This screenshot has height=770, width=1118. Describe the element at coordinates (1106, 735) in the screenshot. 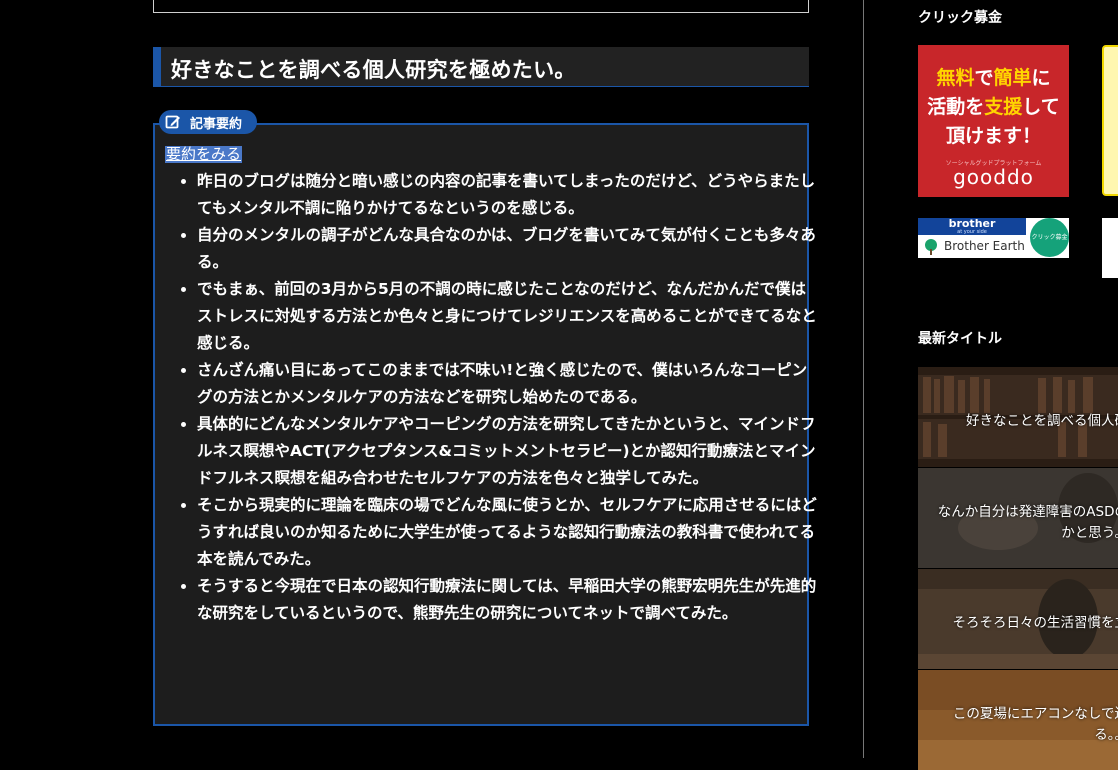

I see `post-title: る。。` at that location.